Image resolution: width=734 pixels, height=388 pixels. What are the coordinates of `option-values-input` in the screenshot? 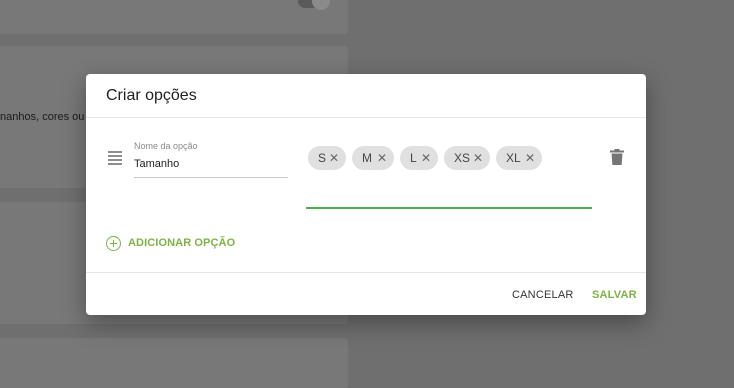 It's located at (449, 208).